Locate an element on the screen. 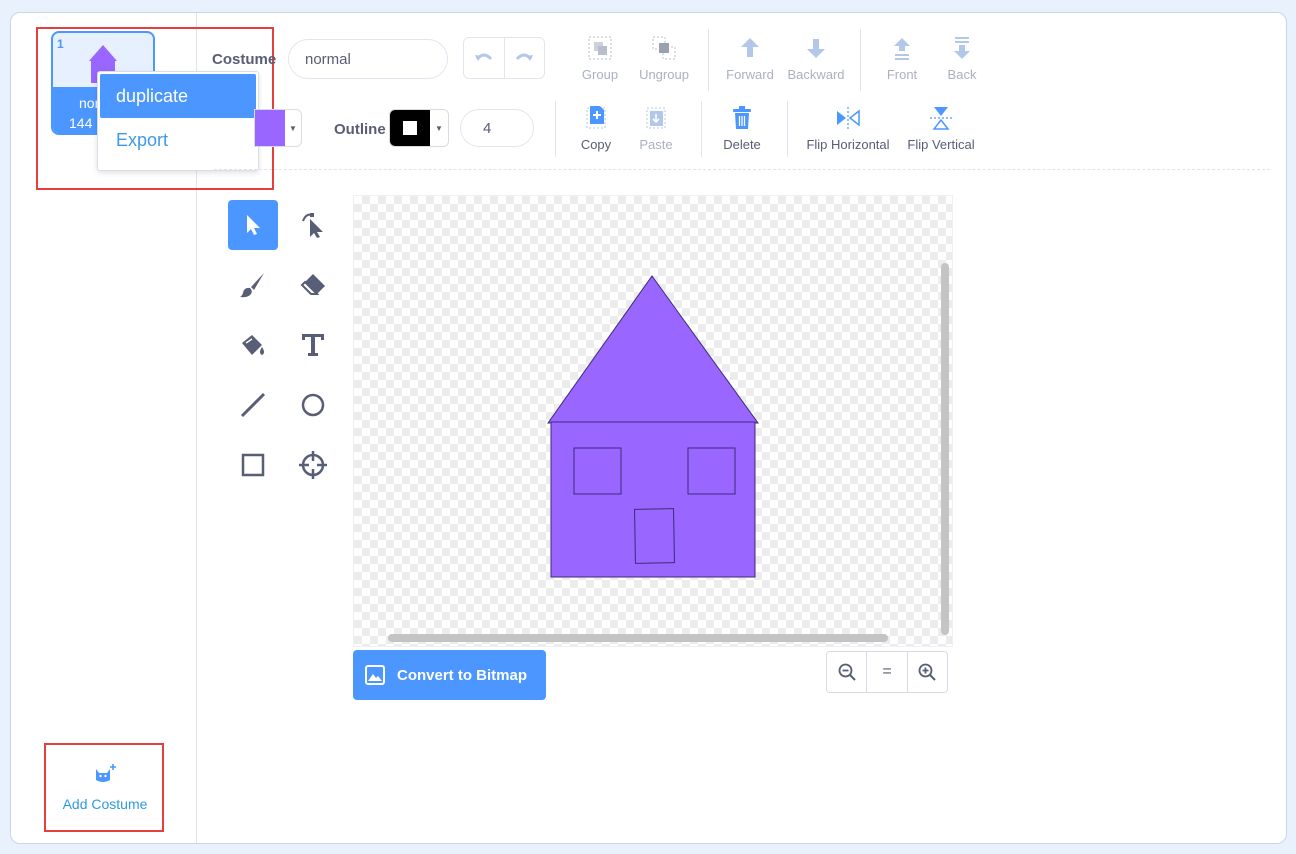  tool-fill is located at coordinates (253, 345).